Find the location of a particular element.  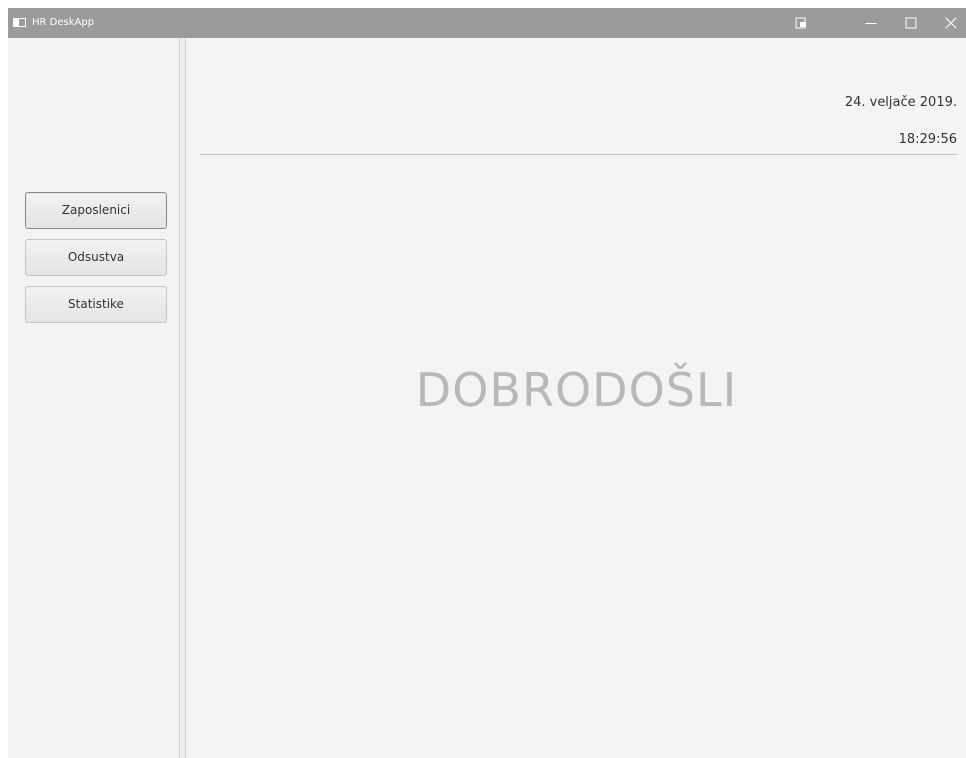

close-icon is located at coordinates (951, 23).